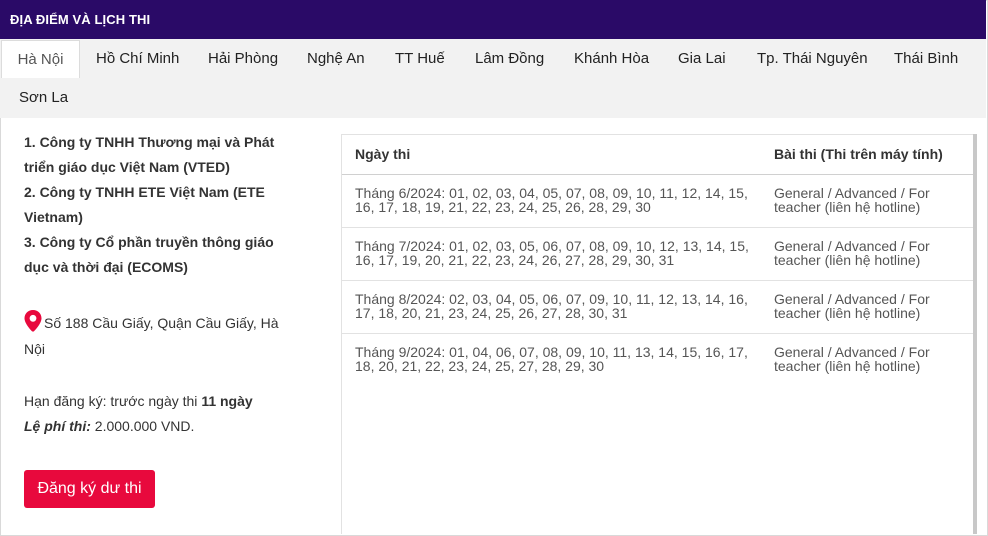 The height and width of the screenshot is (536, 988). Describe the element at coordinates (975, 334) in the screenshot. I see `scrollbar` at that location.